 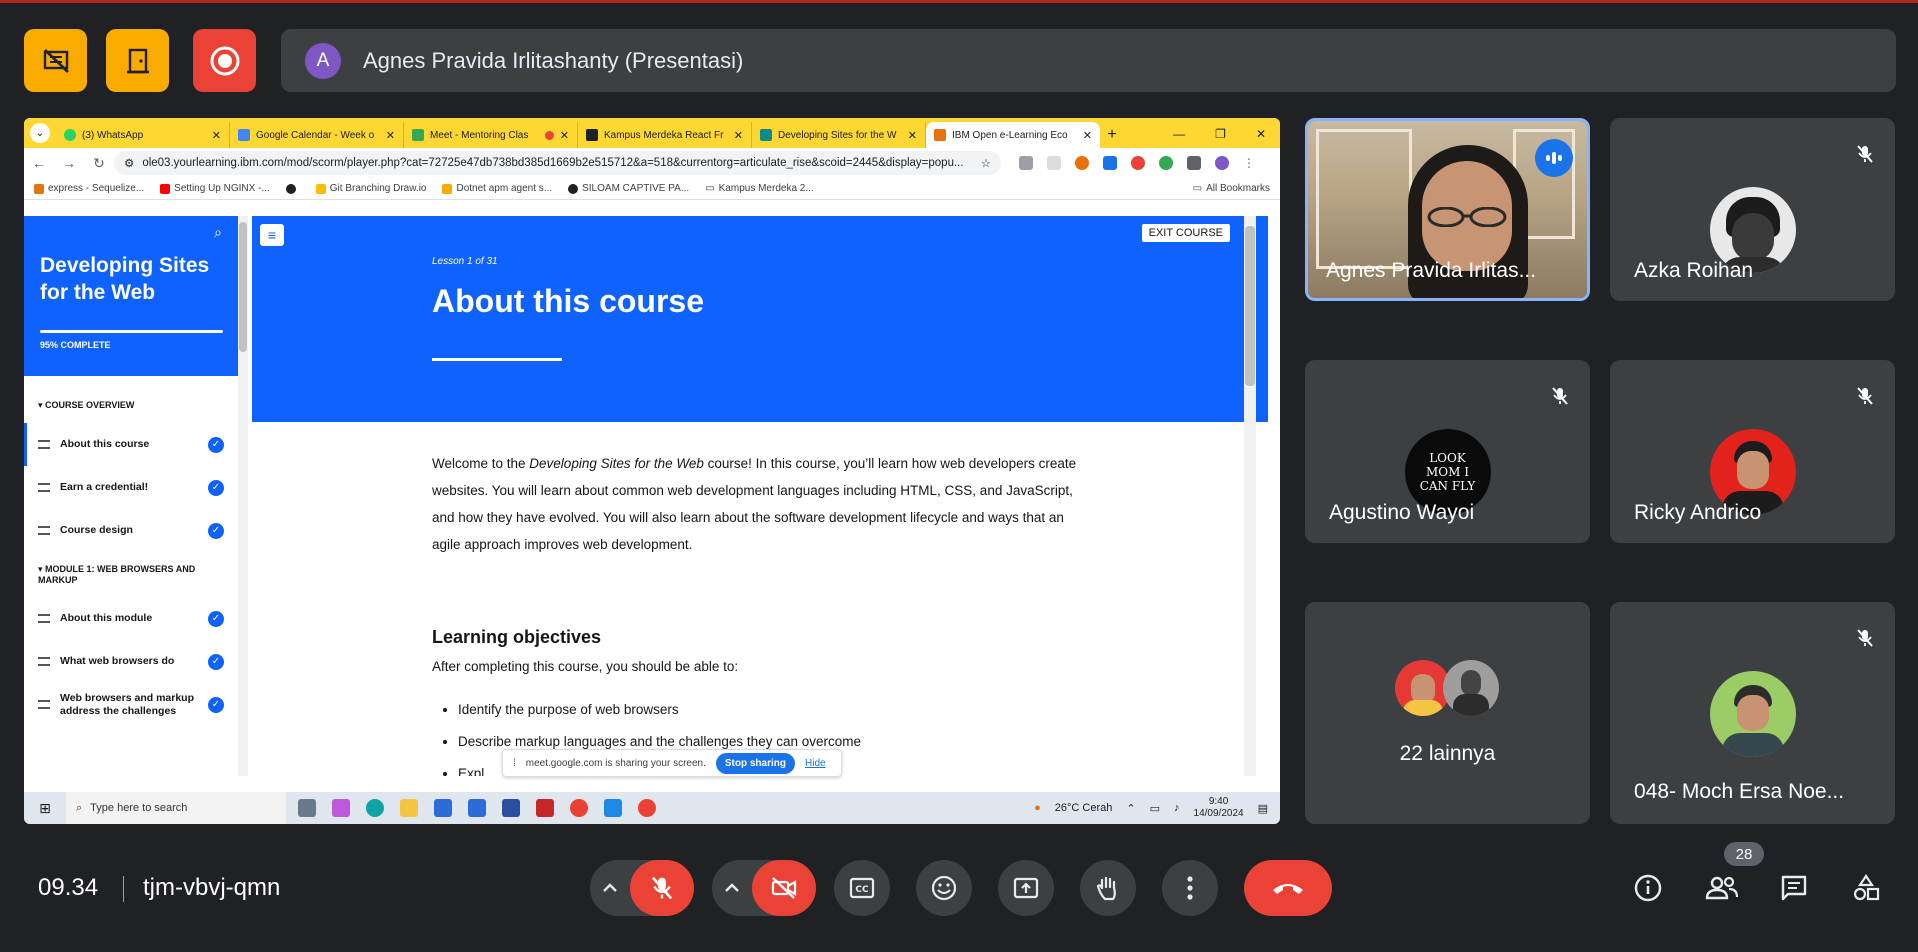 What do you see at coordinates (732, 888) in the screenshot?
I see `video-options-button` at bounding box center [732, 888].